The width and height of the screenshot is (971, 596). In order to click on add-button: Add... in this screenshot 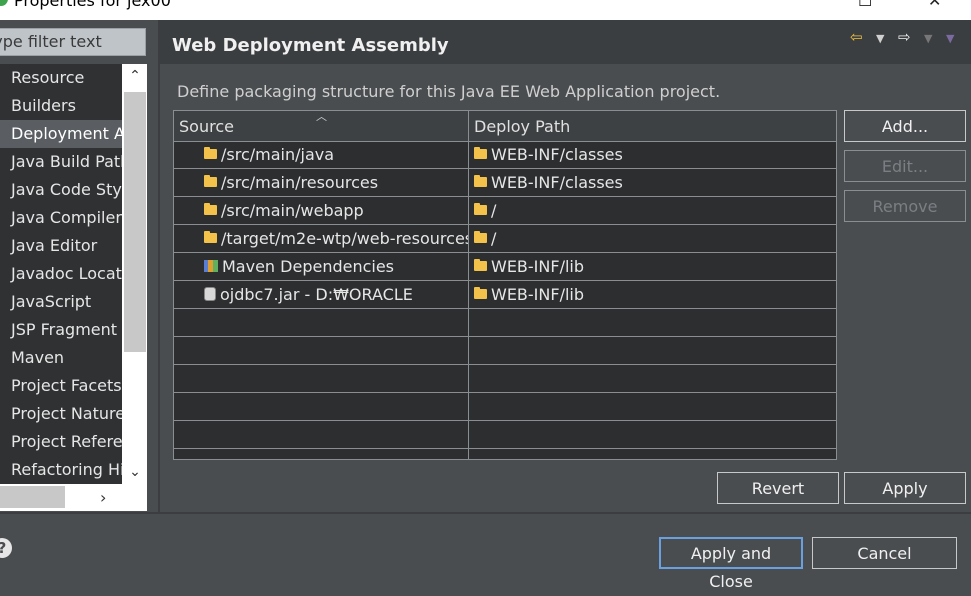, I will do `click(905, 126)`.